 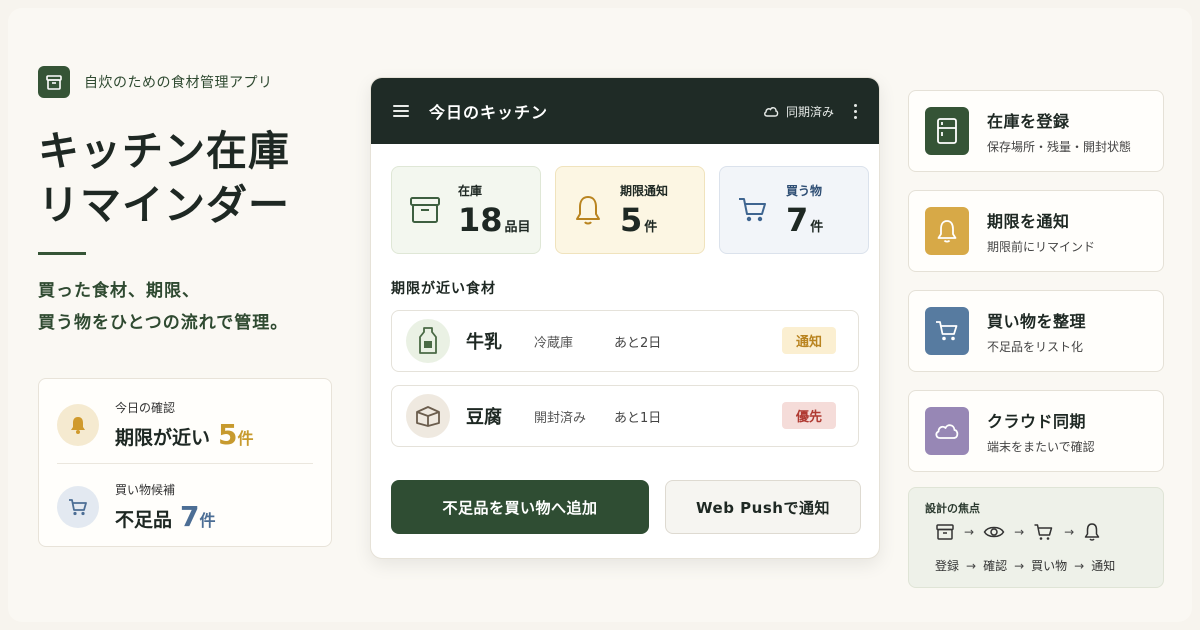 What do you see at coordinates (164, 151) in the screenshot?
I see `title-line-1: キッチン在庫` at bounding box center [164, 151].